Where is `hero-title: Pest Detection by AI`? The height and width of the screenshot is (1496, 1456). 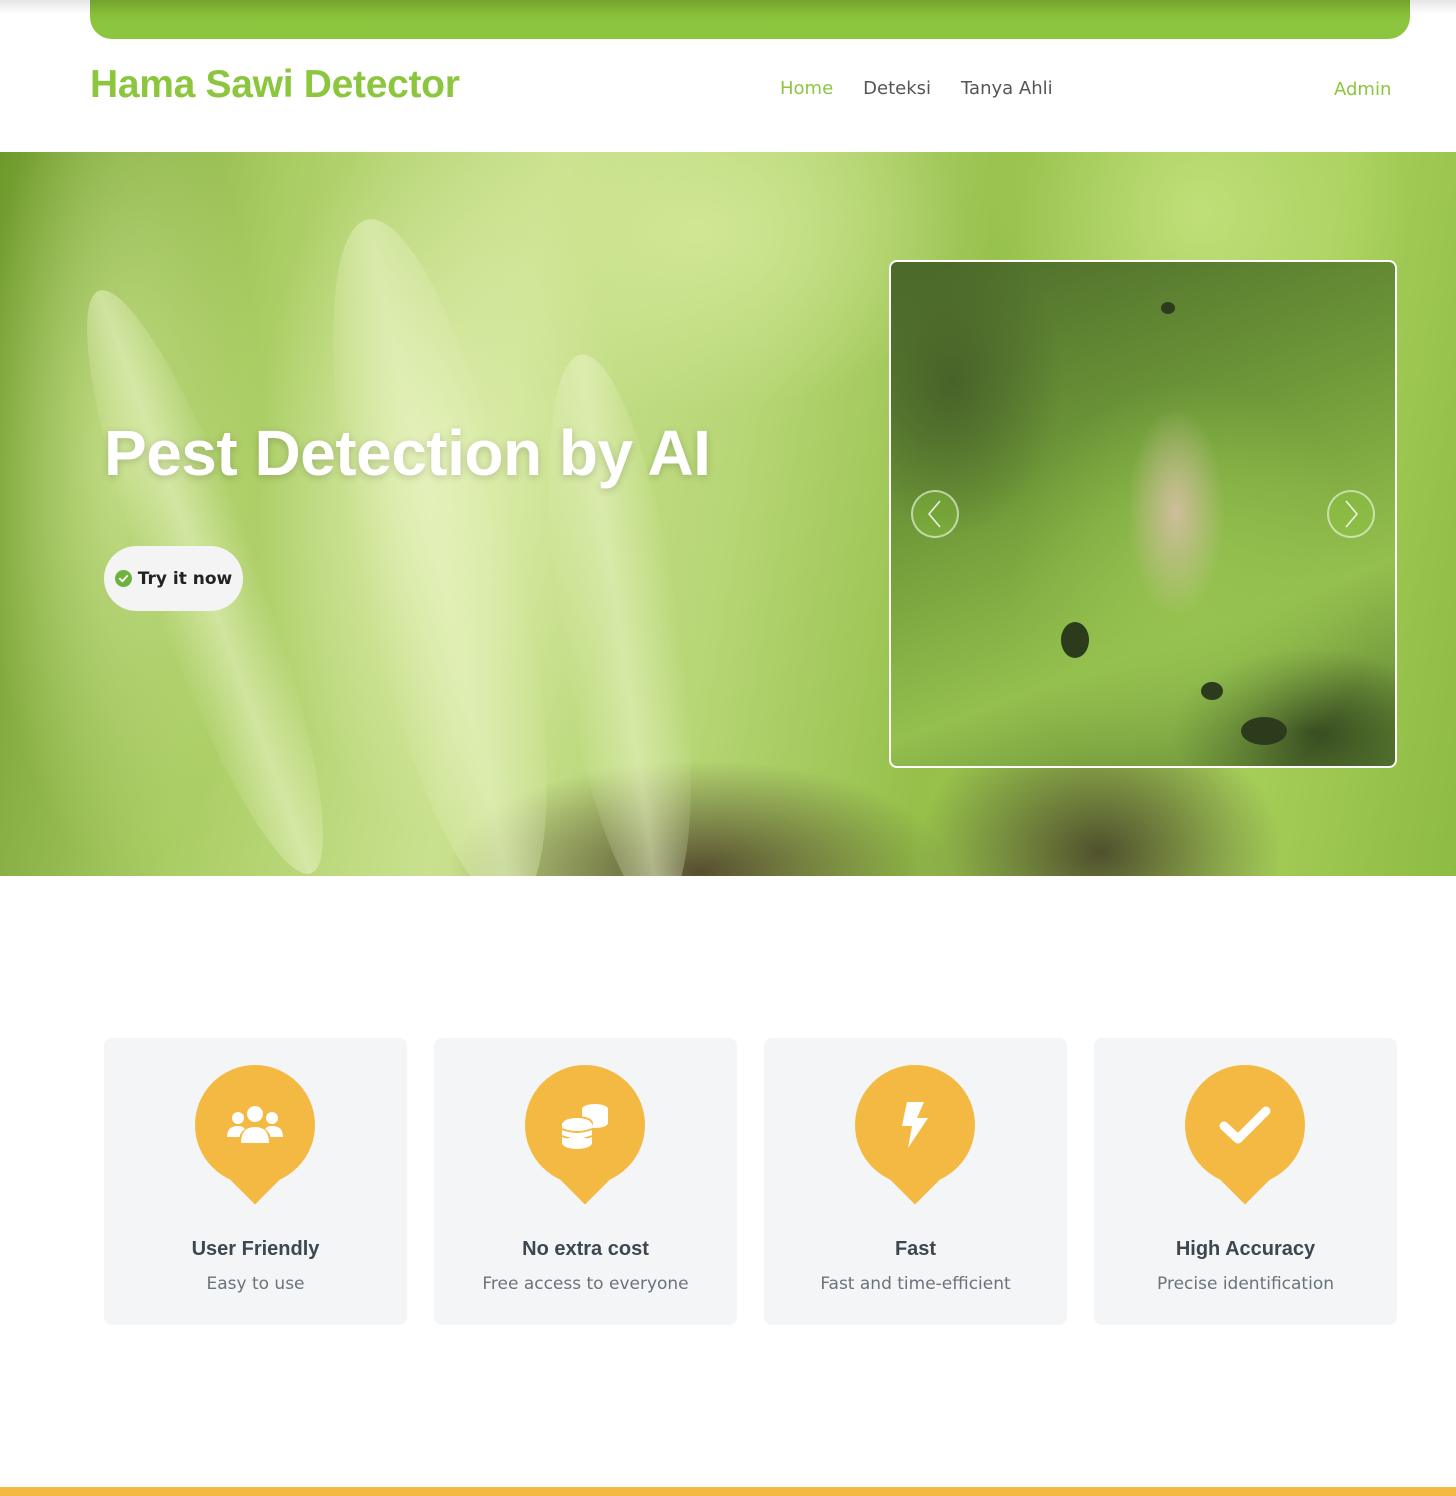 hero-title: Pest Detection by AI is located at coordinates (407, 453).